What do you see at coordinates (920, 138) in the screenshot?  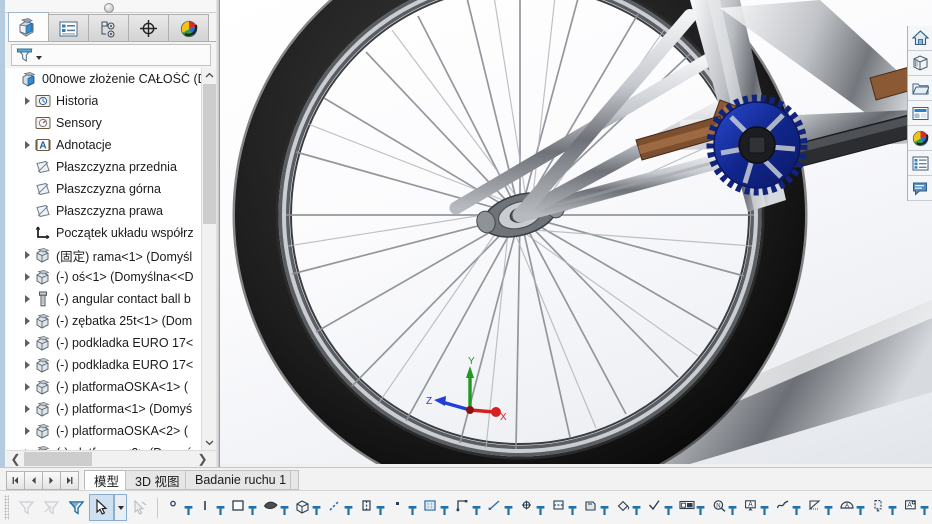 I see `appearance-sphere-icon` at bounding box center [920, 138].